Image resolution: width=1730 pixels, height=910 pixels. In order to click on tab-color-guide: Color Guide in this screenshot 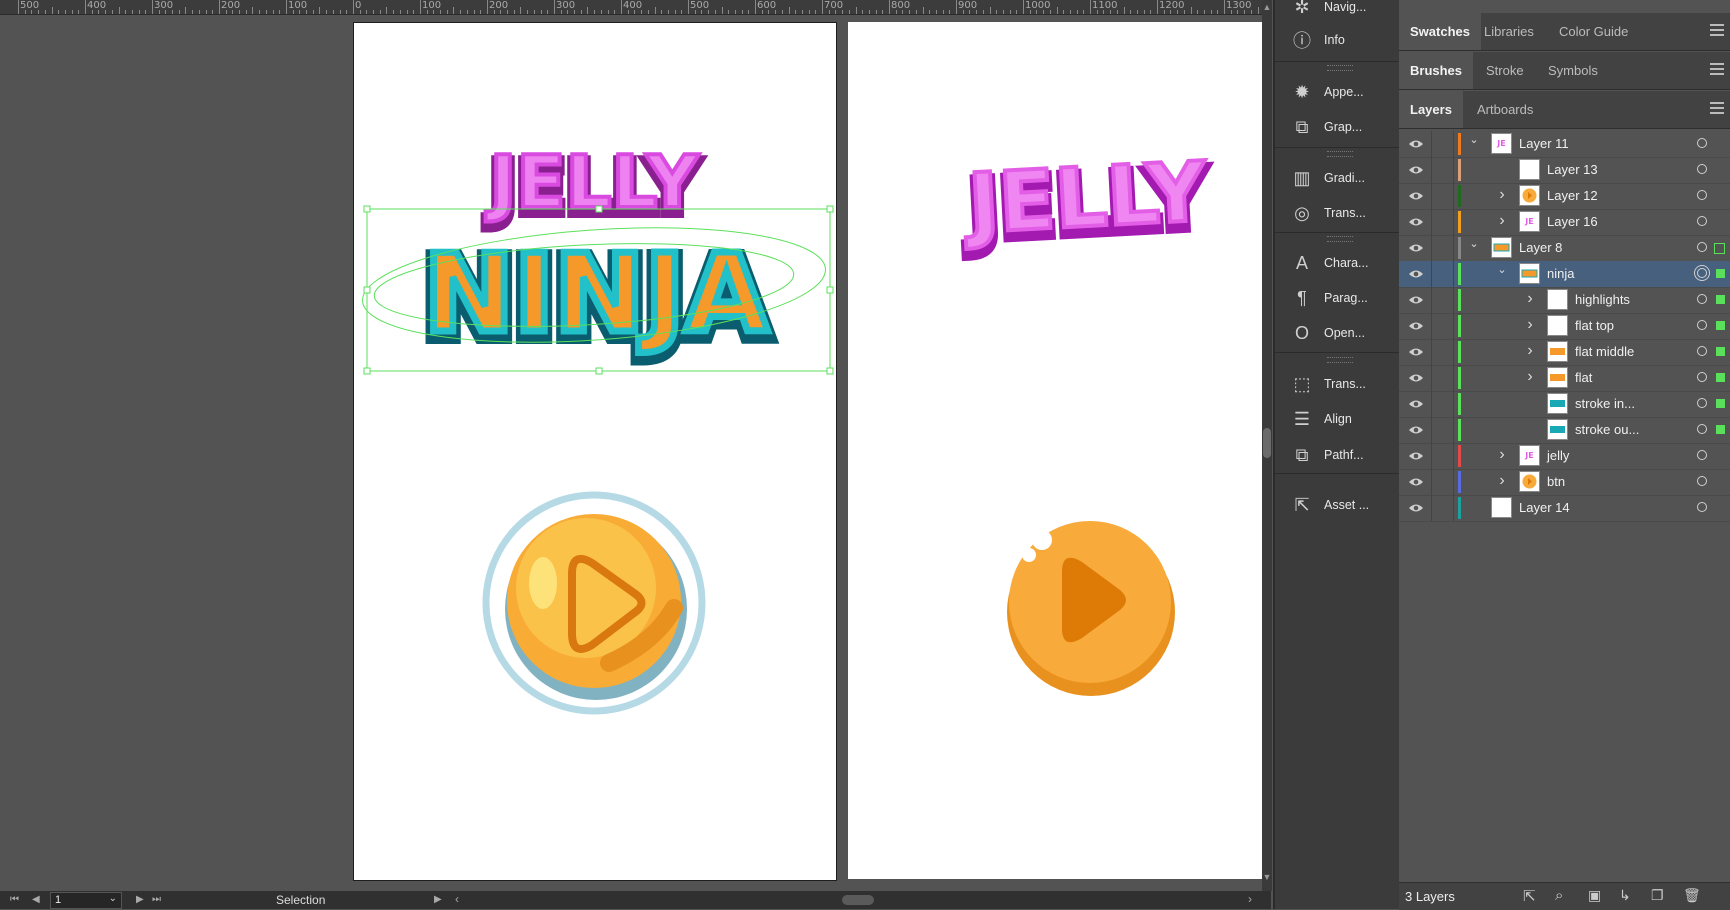, I will do `click(1593, 31)`.